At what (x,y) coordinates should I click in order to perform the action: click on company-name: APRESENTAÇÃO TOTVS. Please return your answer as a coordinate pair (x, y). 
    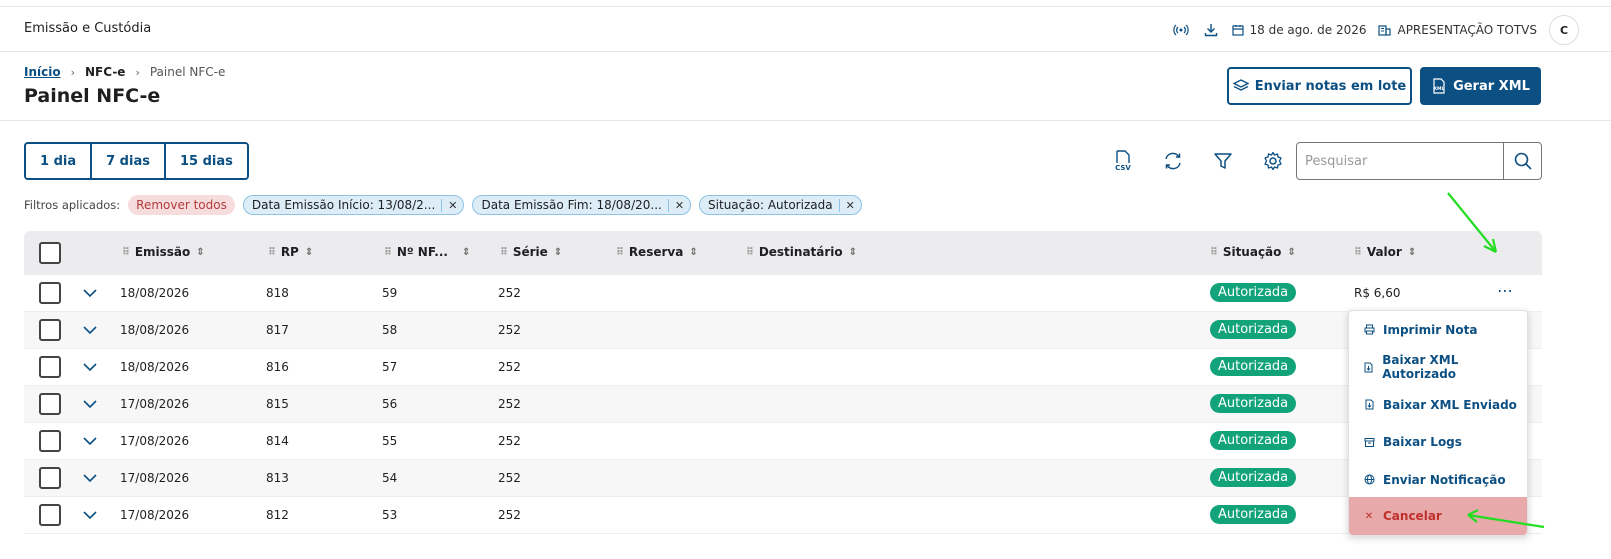
    Looking at the image, I should click on (1467, 30).